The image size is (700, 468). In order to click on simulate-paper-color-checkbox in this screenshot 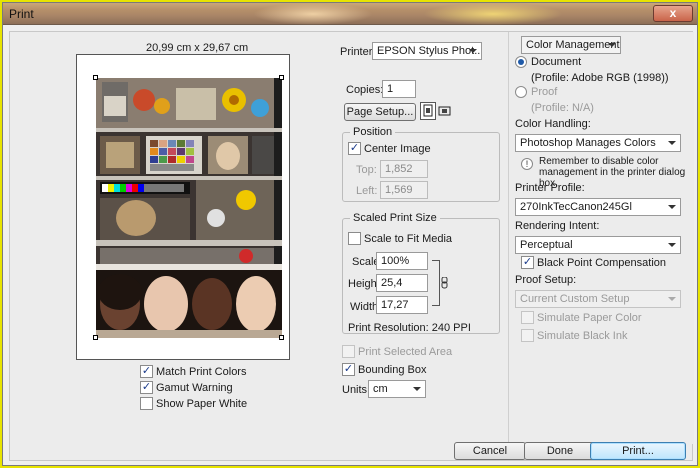, I will do `click(527, 317)`.